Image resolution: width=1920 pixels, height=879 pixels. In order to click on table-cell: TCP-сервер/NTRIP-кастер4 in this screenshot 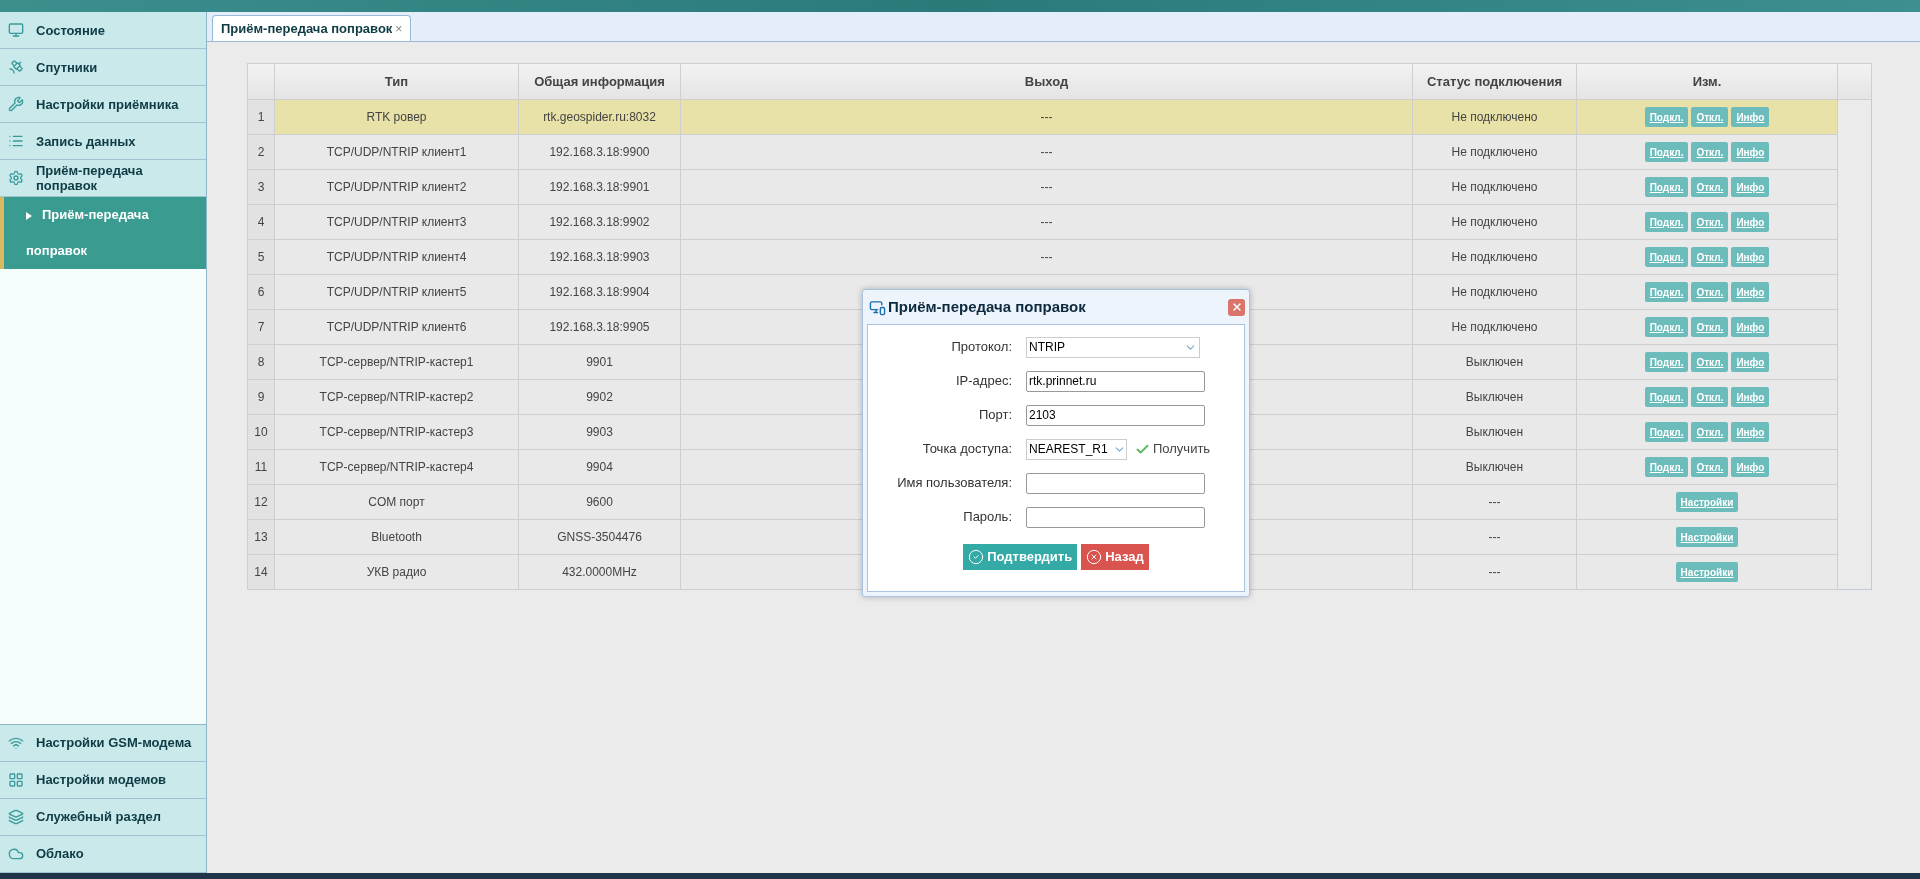, I will do `click(396, 467)`.